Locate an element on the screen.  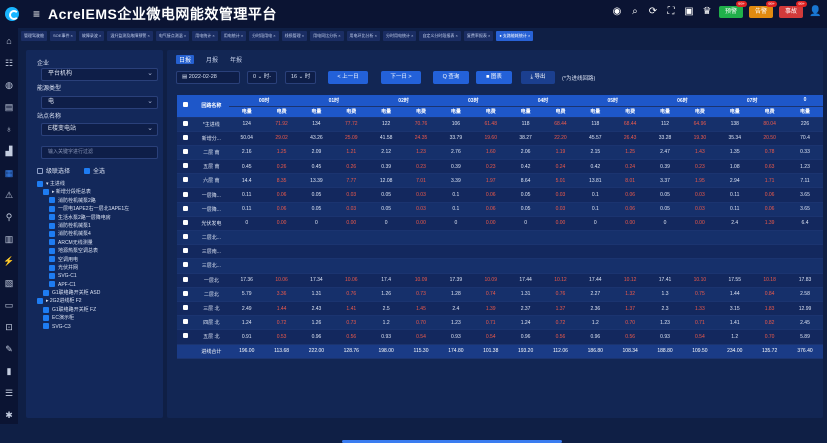
tree-node: APF-C1 is located at coordinates (99, 285).